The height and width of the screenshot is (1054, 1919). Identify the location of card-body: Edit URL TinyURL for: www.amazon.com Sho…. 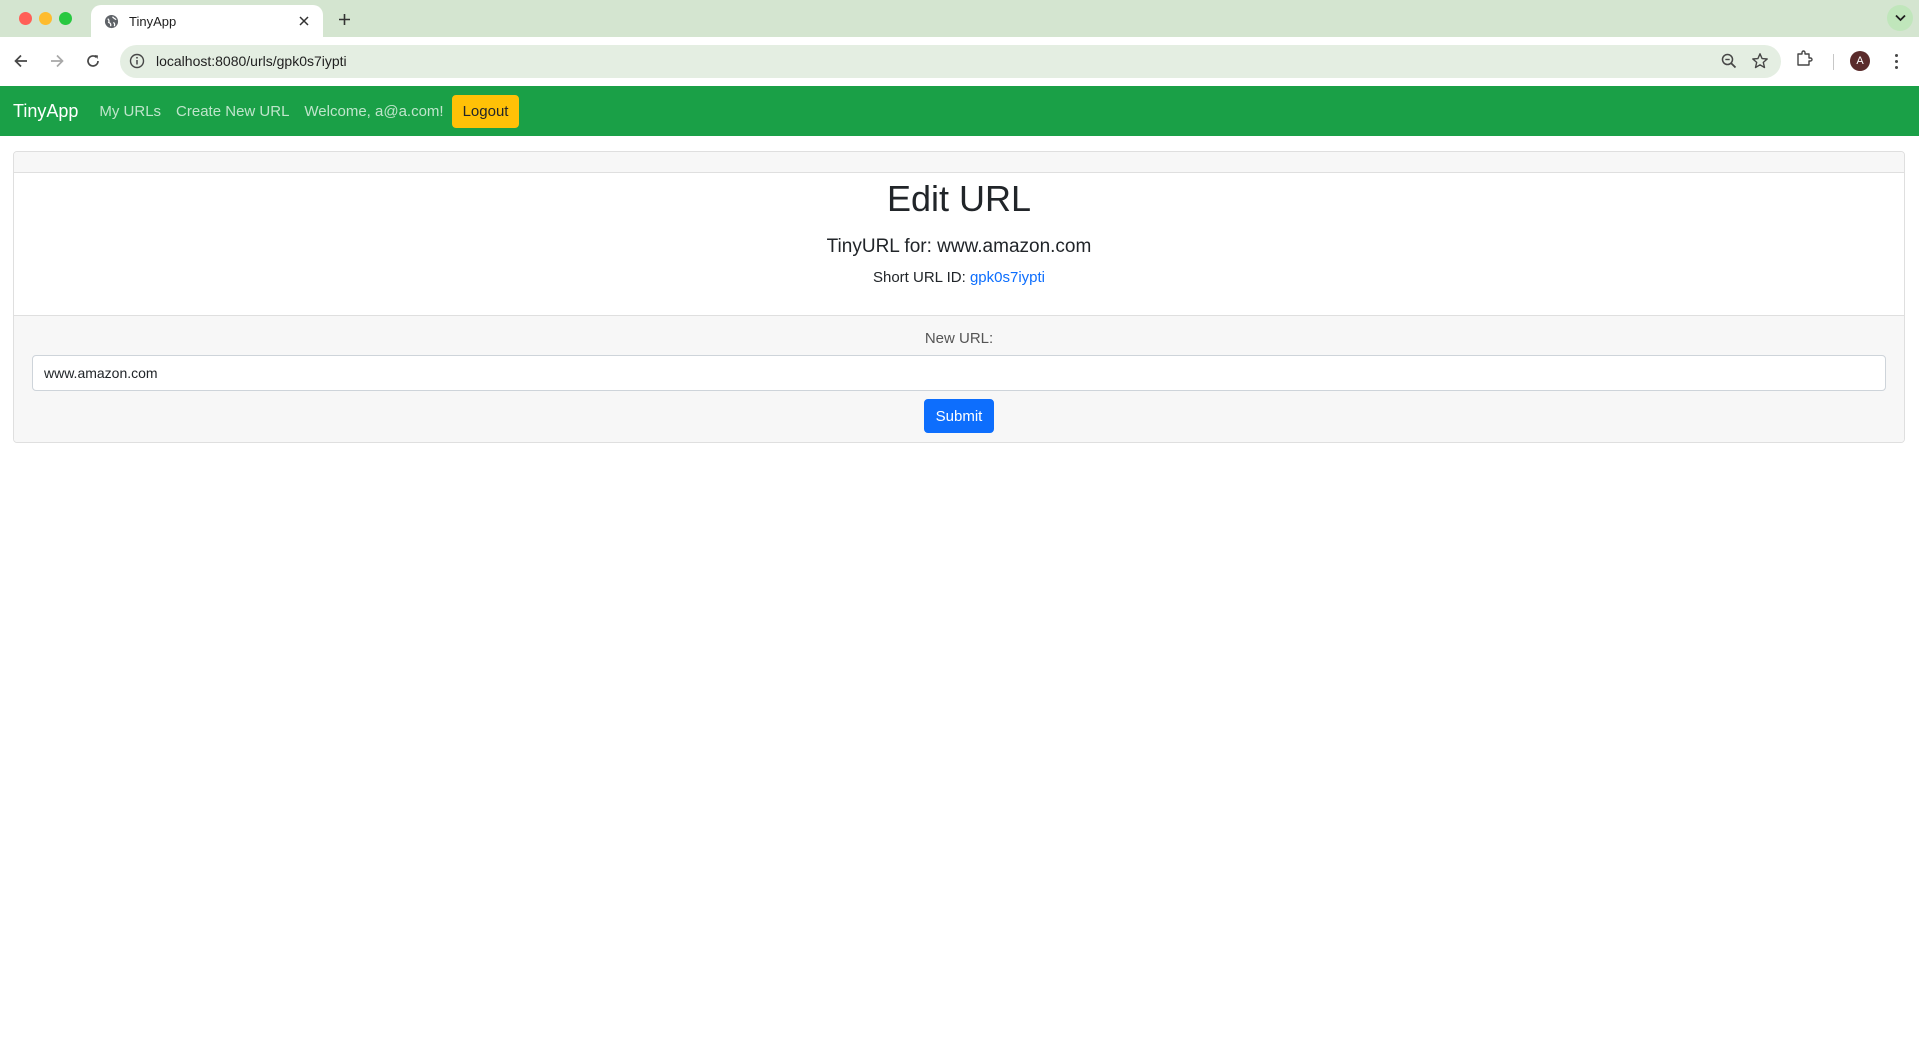
(959, 244).